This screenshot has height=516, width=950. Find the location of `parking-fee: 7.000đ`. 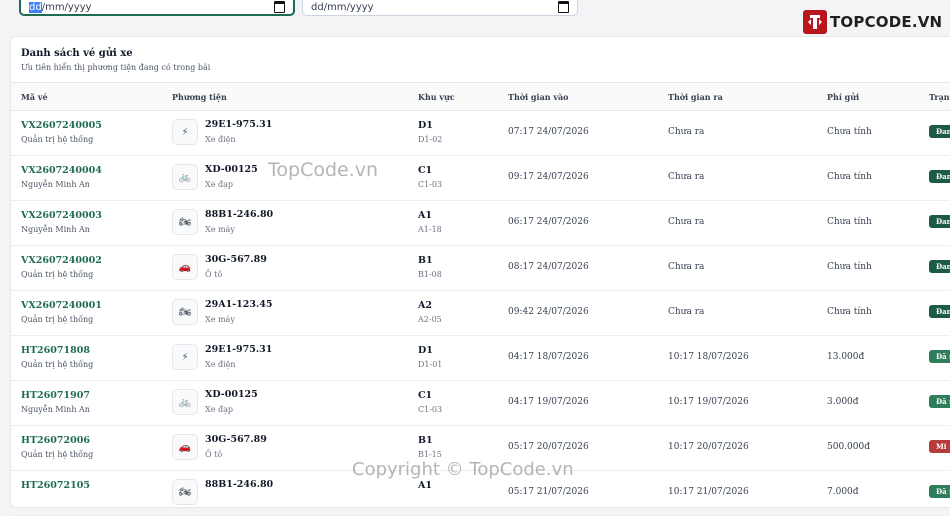

parking-fee: 7.000đ is located at coordinates (843, 492).